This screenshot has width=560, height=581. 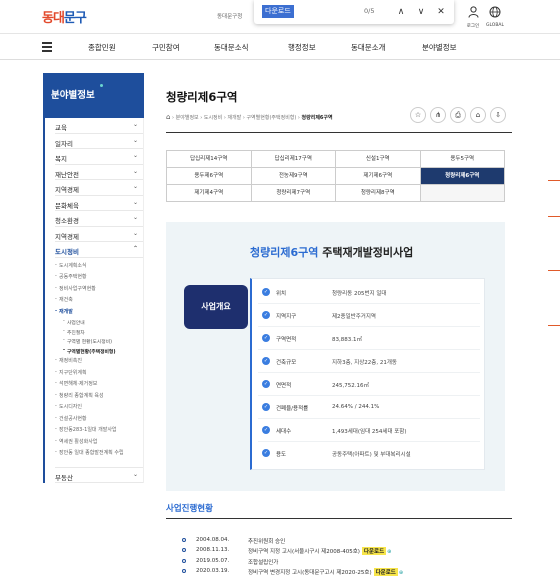 I want to click on sub-item: 장안동283-1일대 개발사업, so click(x=99, y=432).